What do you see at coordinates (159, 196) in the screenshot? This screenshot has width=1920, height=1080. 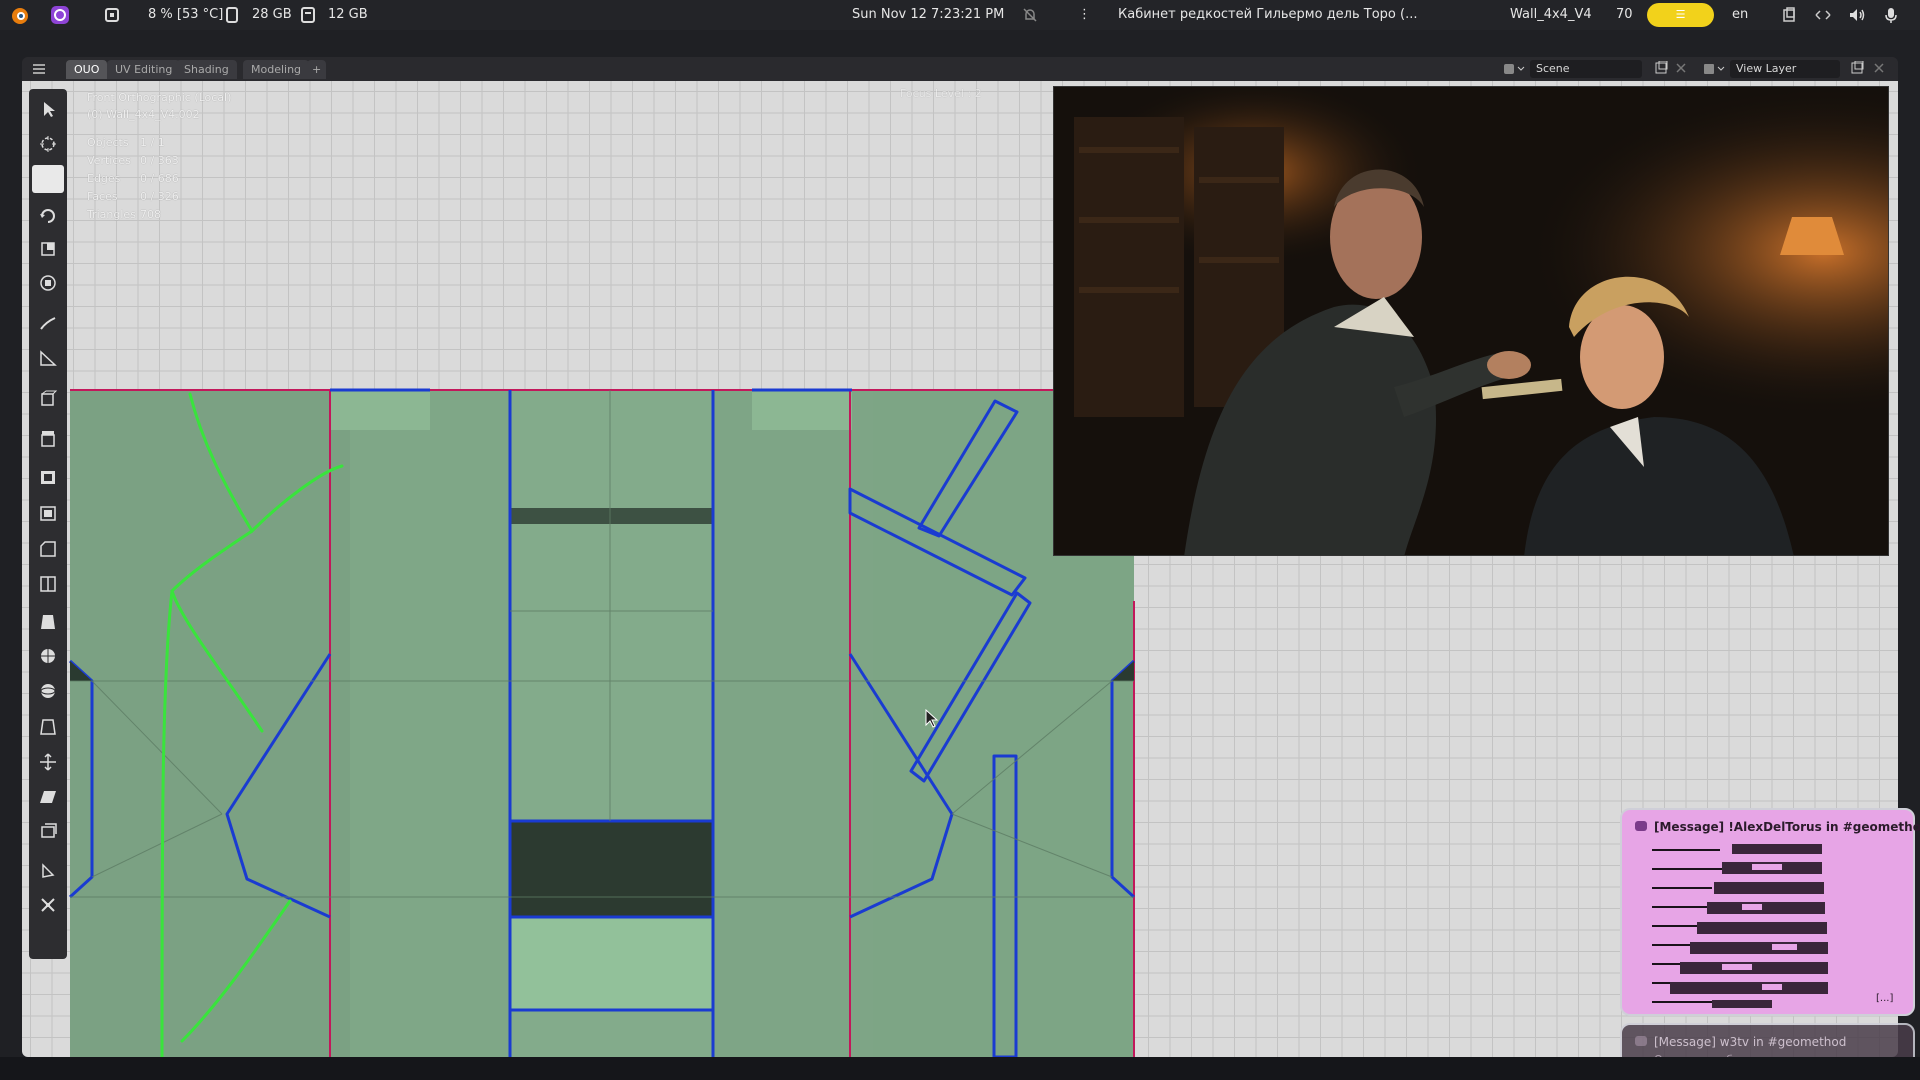 I see `stat-faces-value: 0 / 326` at bounding box center [159, 196].